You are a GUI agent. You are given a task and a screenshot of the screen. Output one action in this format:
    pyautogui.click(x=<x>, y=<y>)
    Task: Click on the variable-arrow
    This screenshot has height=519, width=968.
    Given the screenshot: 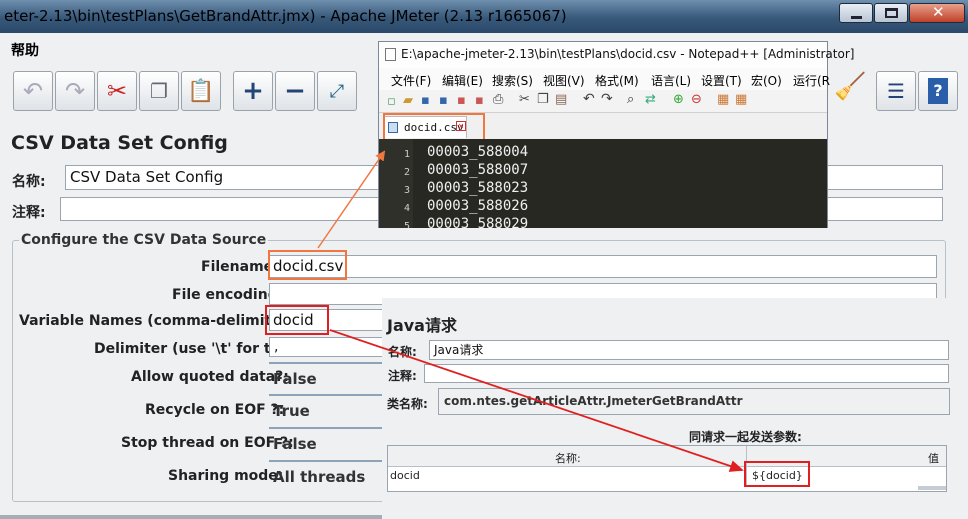 What is the action you would take?
    pyautogui.click(x=536, y=400)
    